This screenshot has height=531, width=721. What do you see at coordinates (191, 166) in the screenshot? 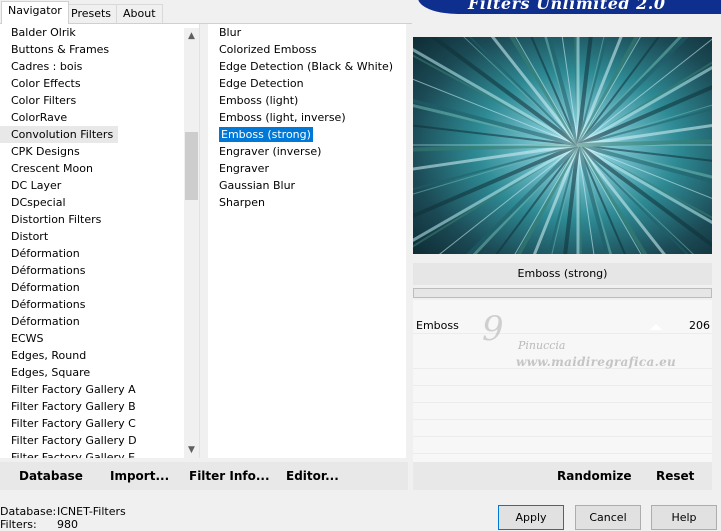
I see `scroll-thumb` at bounding box center [191, 166].